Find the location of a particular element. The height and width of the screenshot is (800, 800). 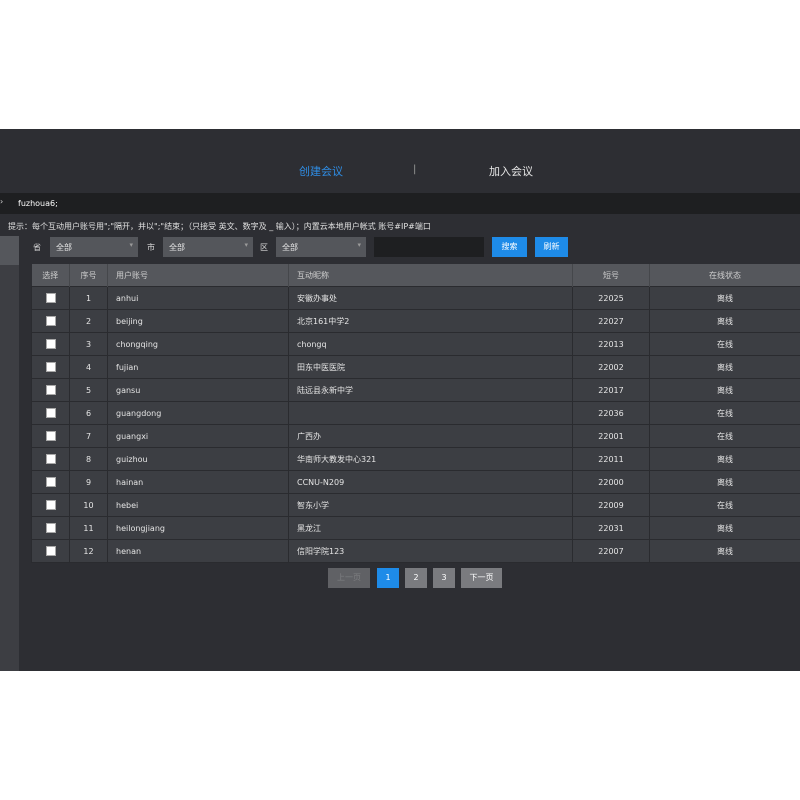

row-account: chongqing is located at coordinates (198, 344).